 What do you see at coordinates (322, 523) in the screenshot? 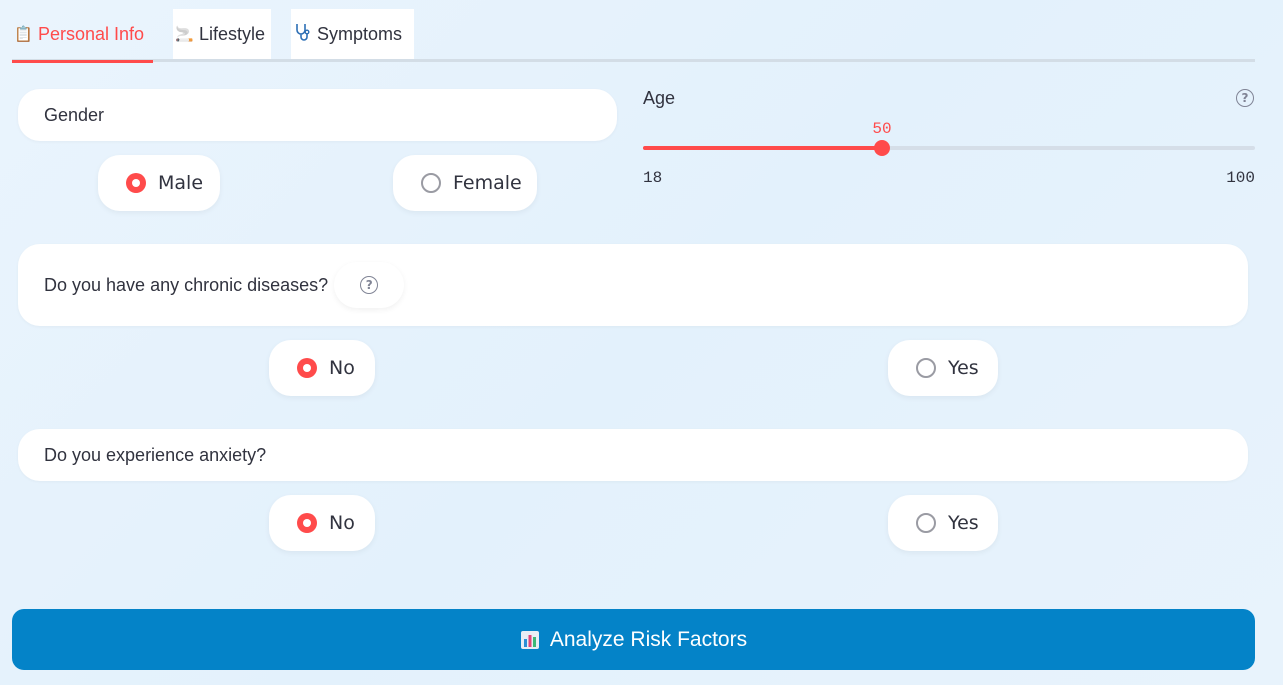
I see `anxiety-option-no: No` at bounding box center [322, 523].